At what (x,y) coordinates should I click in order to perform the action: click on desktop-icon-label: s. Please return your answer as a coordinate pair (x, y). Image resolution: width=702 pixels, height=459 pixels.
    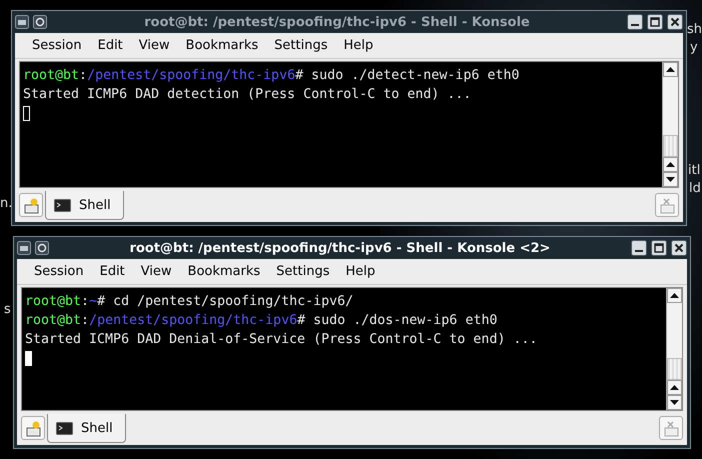
    Looking at the image, I should click on (7, 310).